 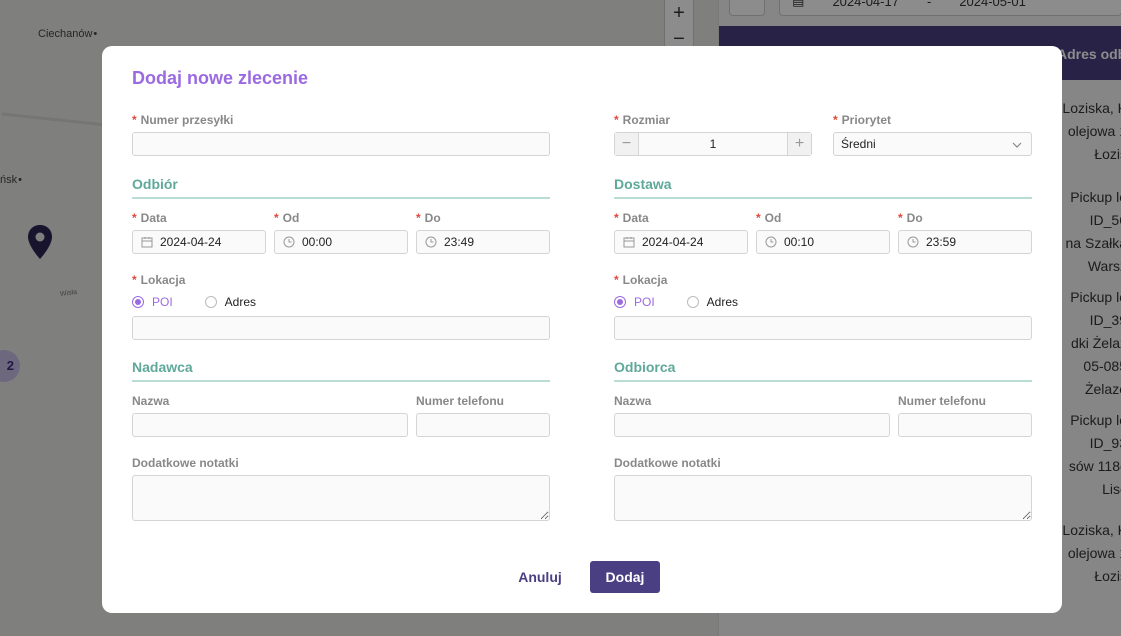 What do you see at coordinates (194, 302) in the screenshot?
I see `pickup-location-type: POI Adres` at bounding box center [194, 302].